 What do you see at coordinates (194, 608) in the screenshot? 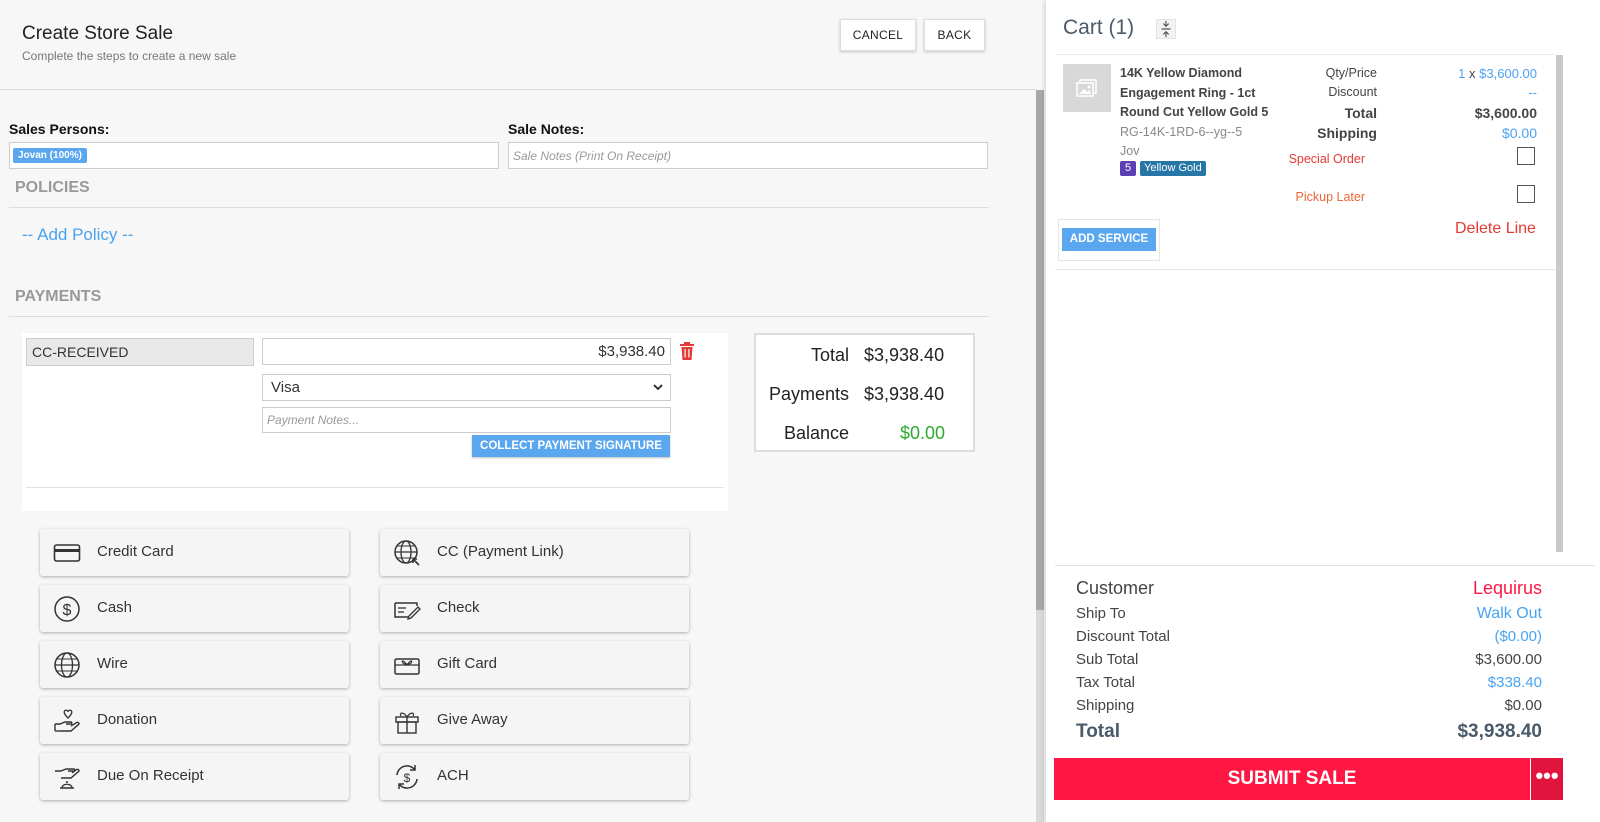
I see `payment-method-cash: $ Cash` at bounding box center [194, 608].